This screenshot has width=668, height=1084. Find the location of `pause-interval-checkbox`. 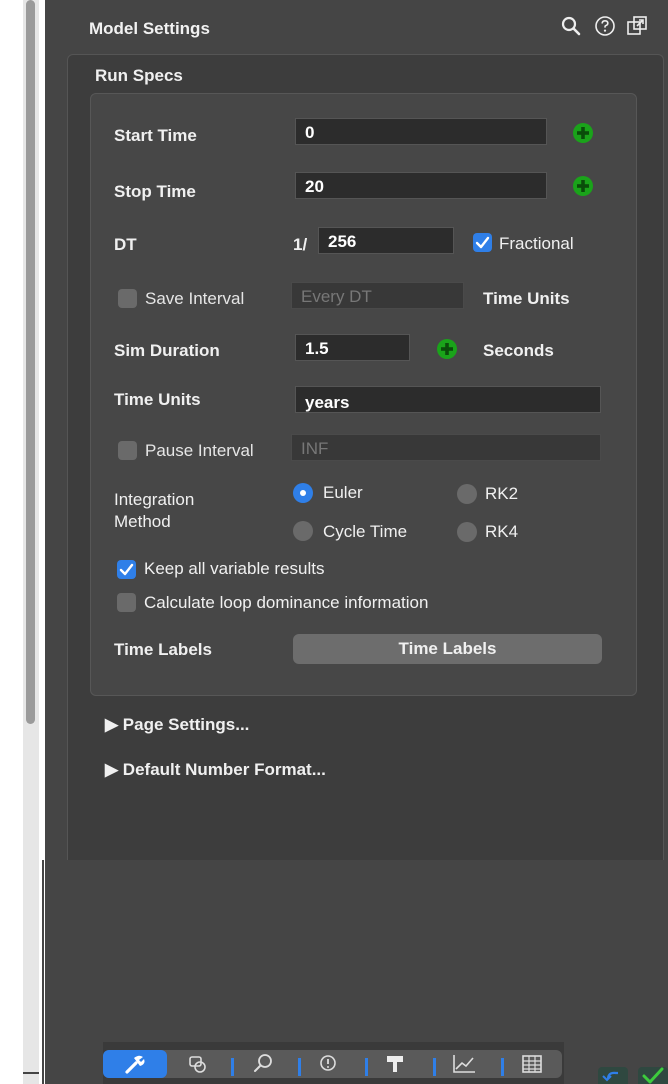

pause-interval-checkbox is located at coordinates (127, 450).